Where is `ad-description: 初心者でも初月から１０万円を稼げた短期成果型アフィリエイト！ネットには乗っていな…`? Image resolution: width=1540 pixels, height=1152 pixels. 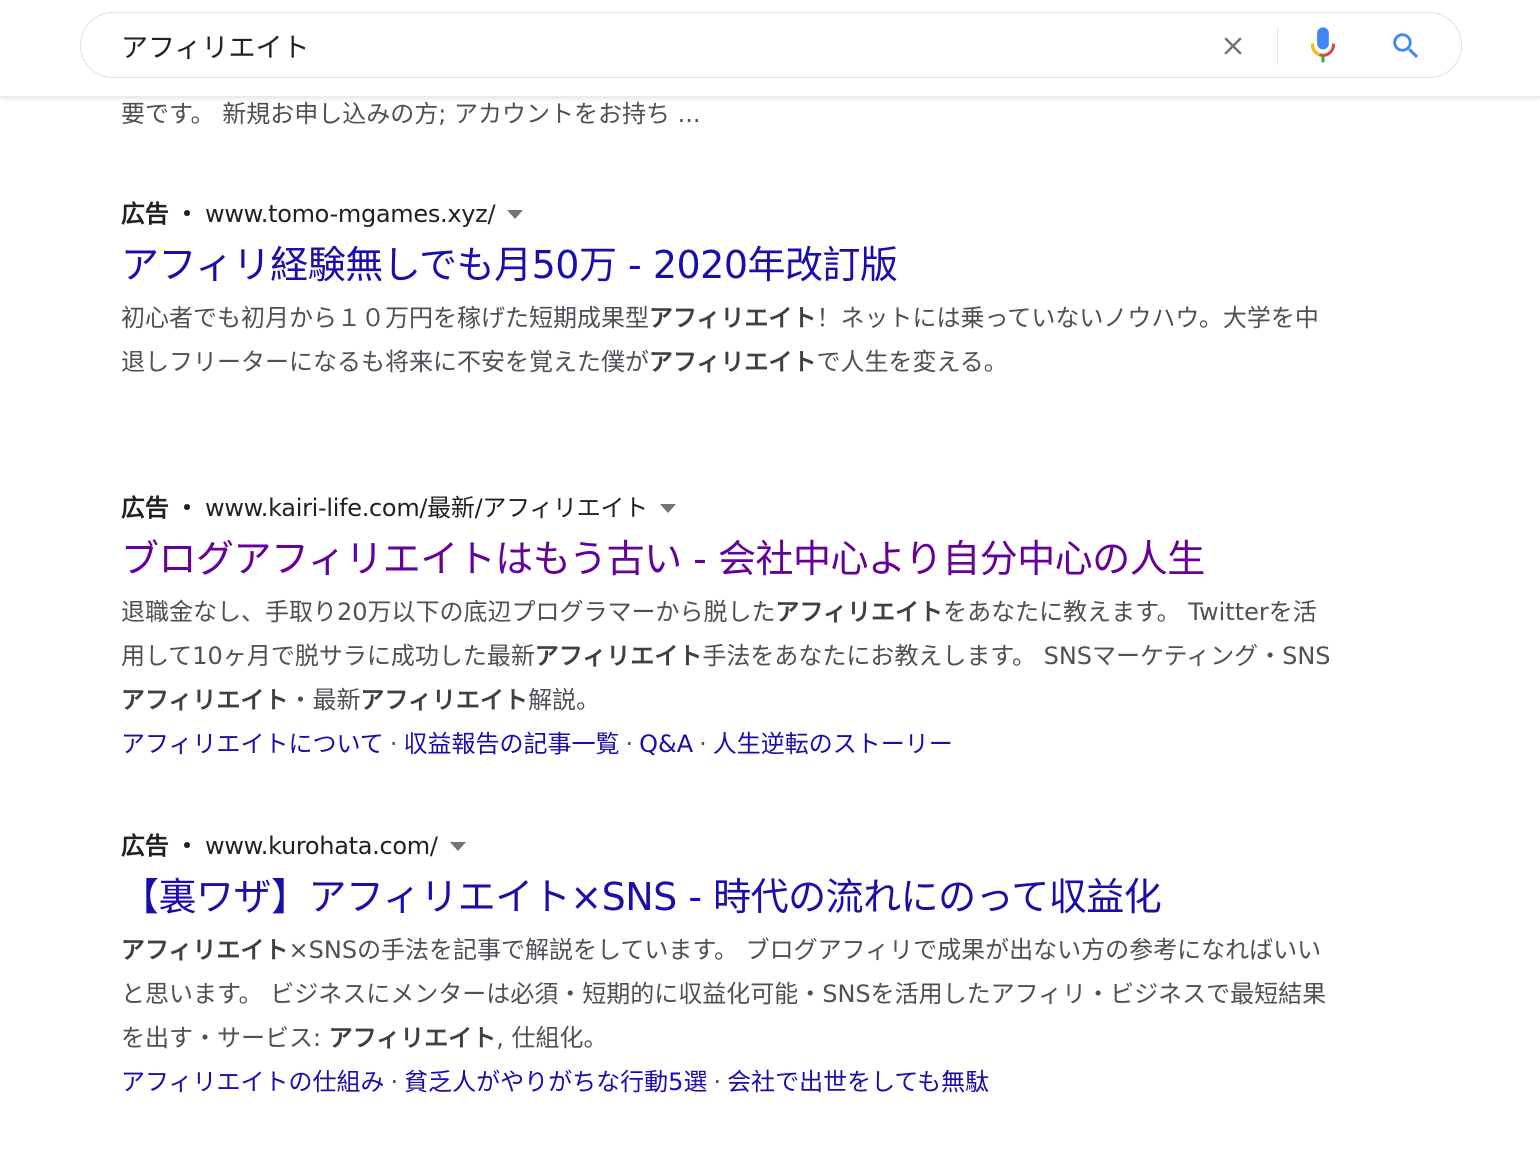
ad-description: 初心者でも初月から１０万円を稼げた短期成果型アフィリエイト！ネットには乗っていな… is located at coordinates (726, 340).